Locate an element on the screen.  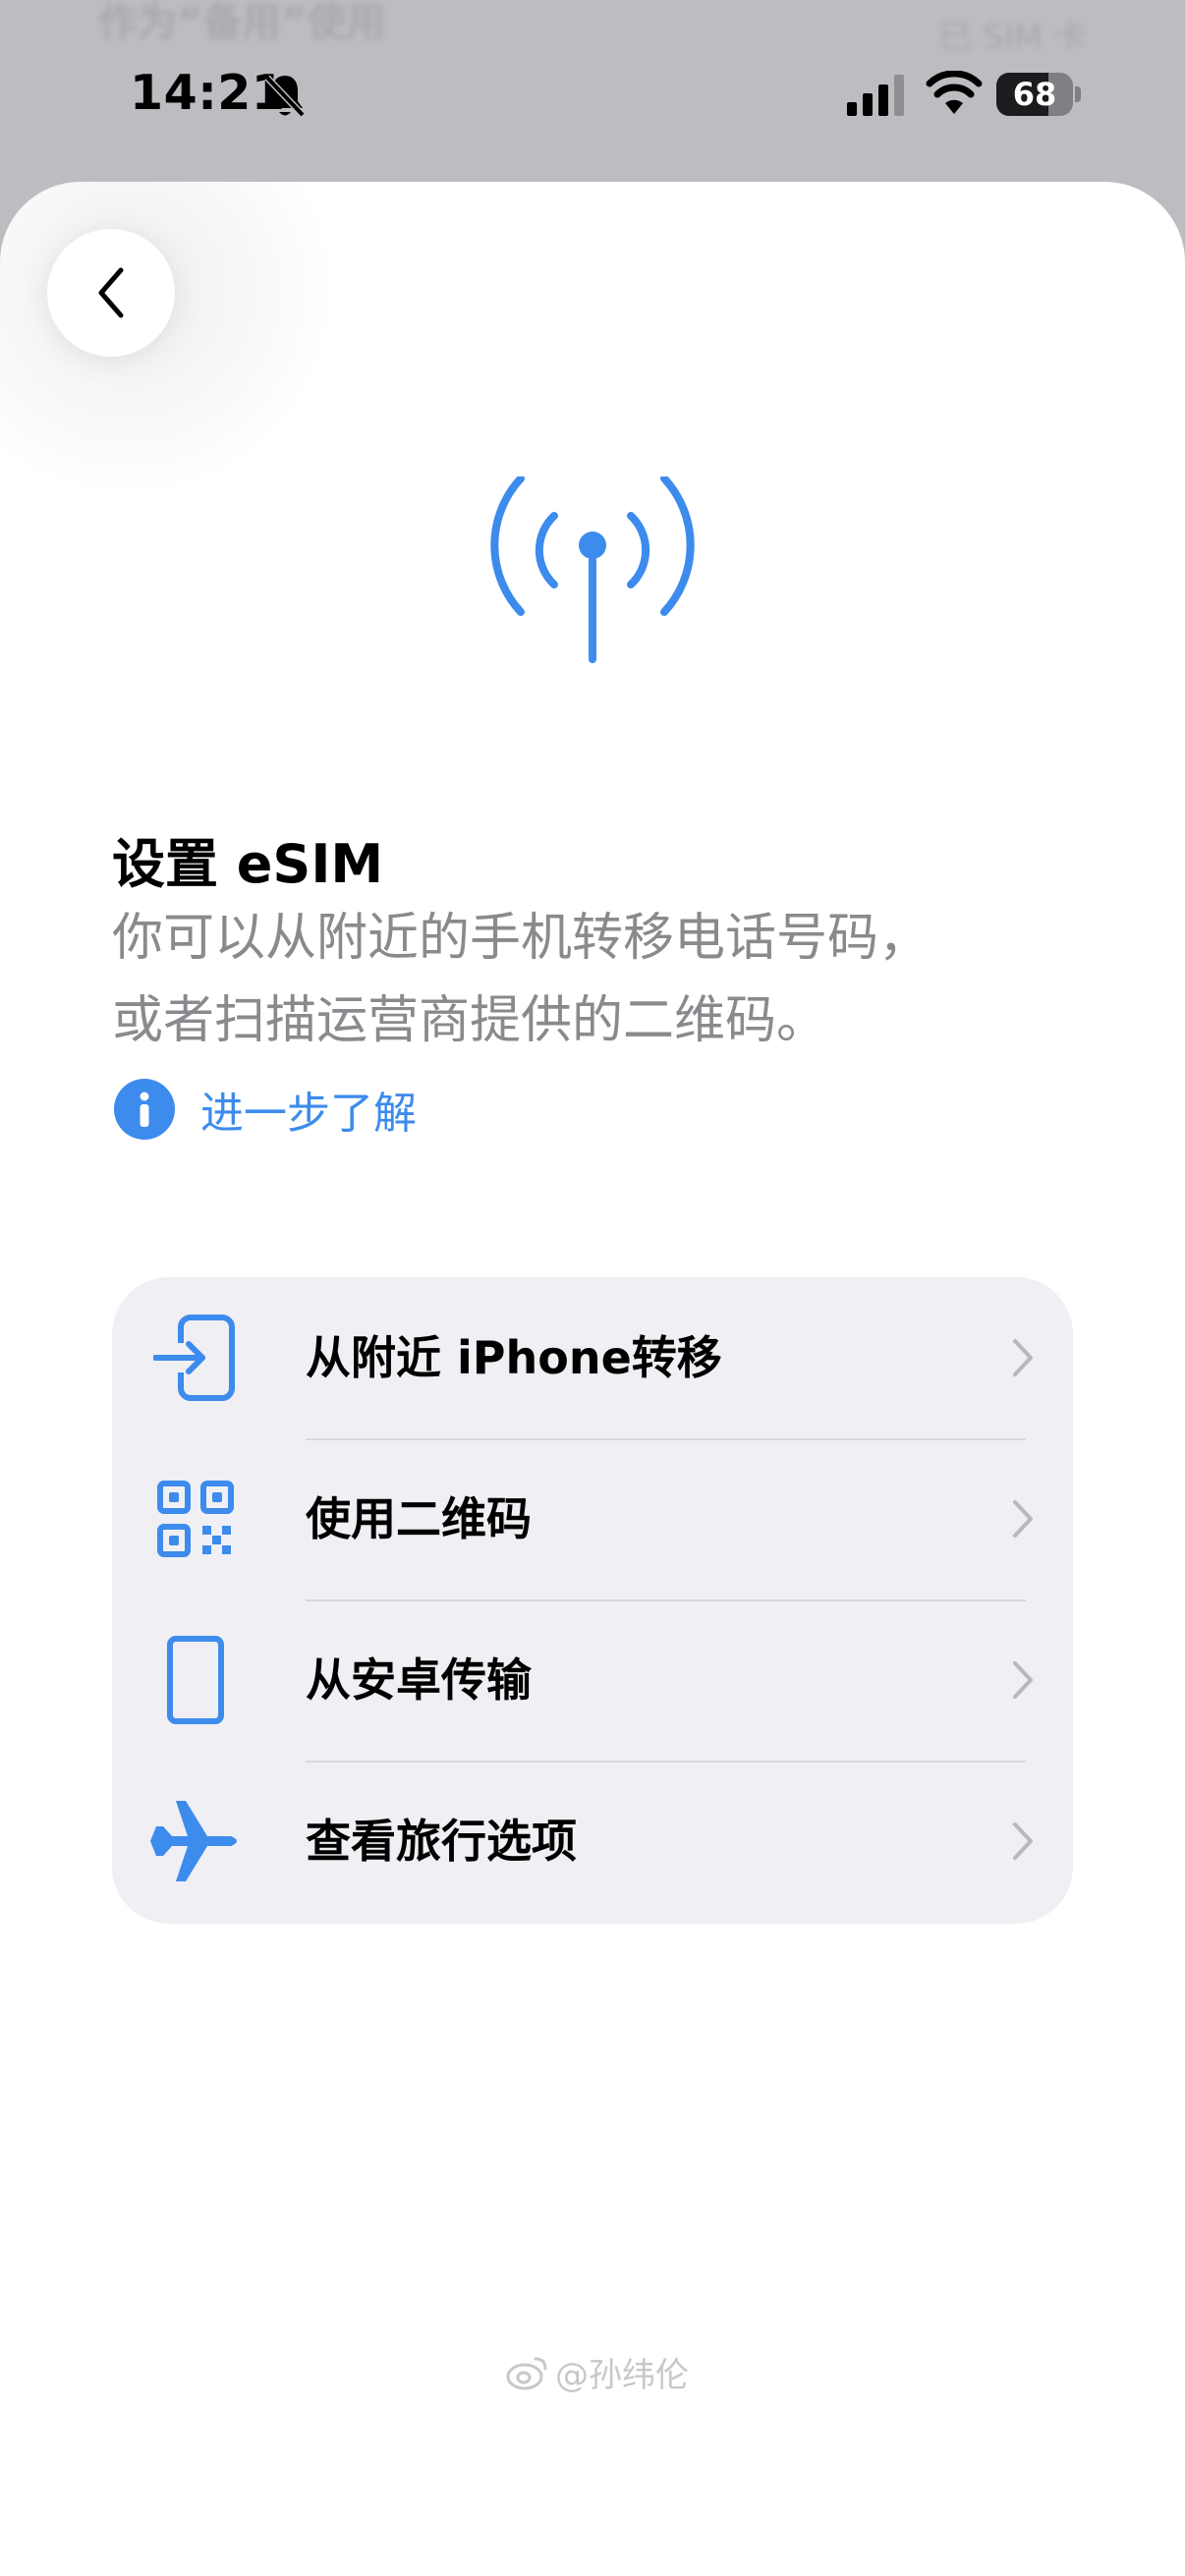
watermark-text: @孙纬伦 is located at coordinates (622, 2375).